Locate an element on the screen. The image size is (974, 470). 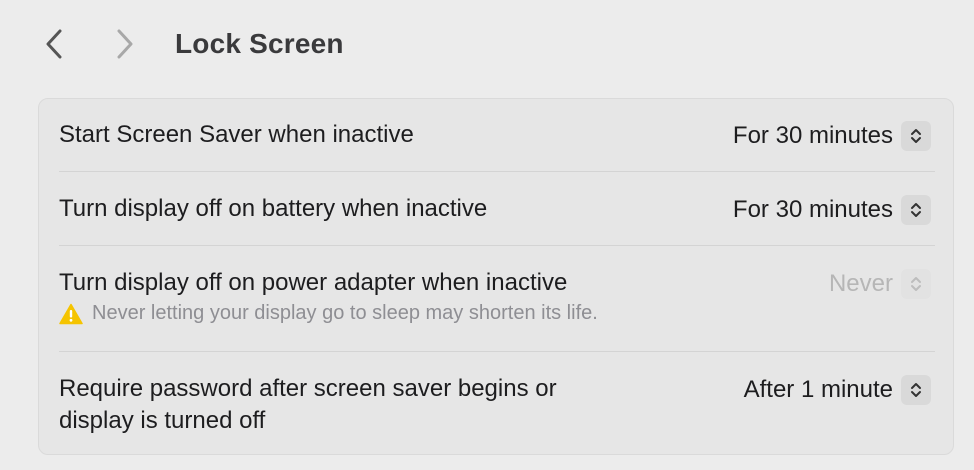
power-adapter-display-off-value: Never is located at coordinates (860, 283).